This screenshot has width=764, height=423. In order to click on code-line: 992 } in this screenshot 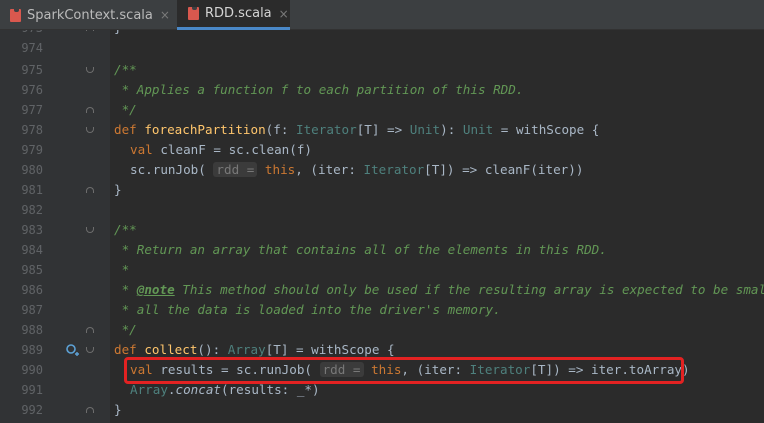, I will do `click(382, 410)`.